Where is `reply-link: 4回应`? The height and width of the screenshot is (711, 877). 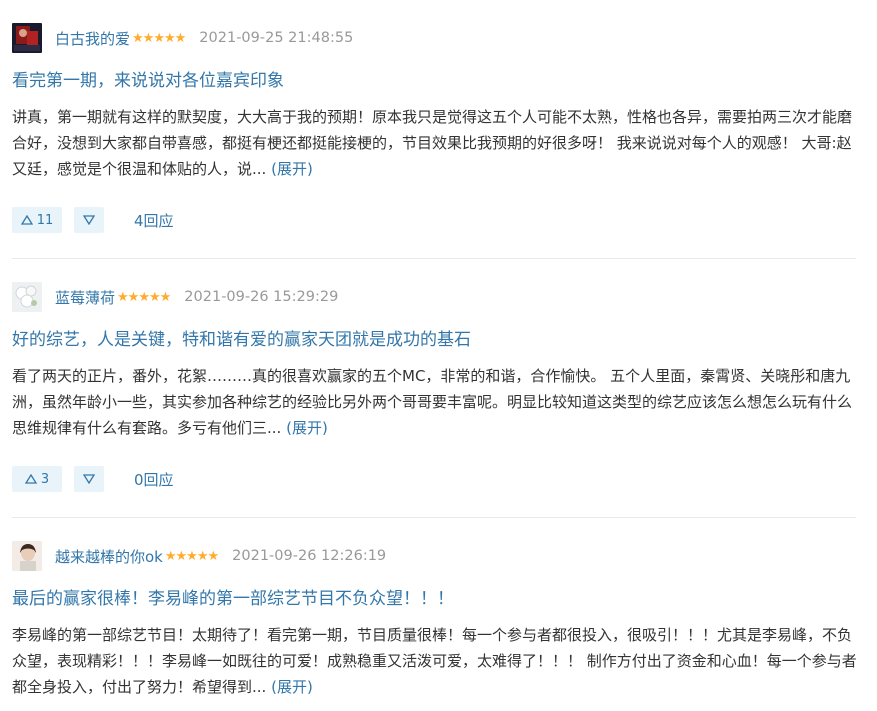
reply-link: 4回应 is located at coordinates (154, 220).